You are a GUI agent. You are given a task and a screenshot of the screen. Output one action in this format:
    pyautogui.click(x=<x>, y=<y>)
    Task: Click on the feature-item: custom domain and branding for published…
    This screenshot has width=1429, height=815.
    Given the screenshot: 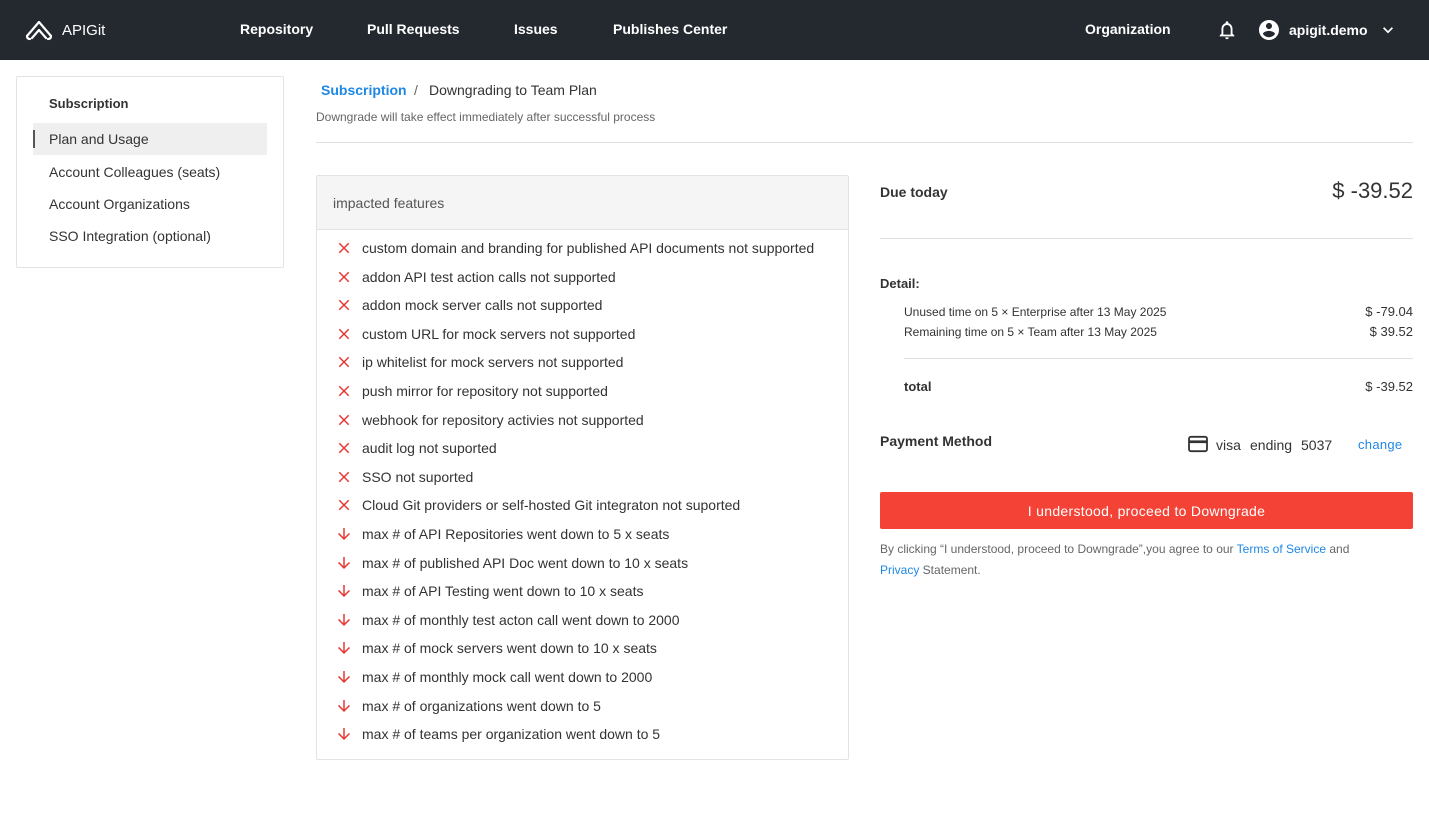 What is the action you would take?
    pyautogui.click(x=574, y=248)
    